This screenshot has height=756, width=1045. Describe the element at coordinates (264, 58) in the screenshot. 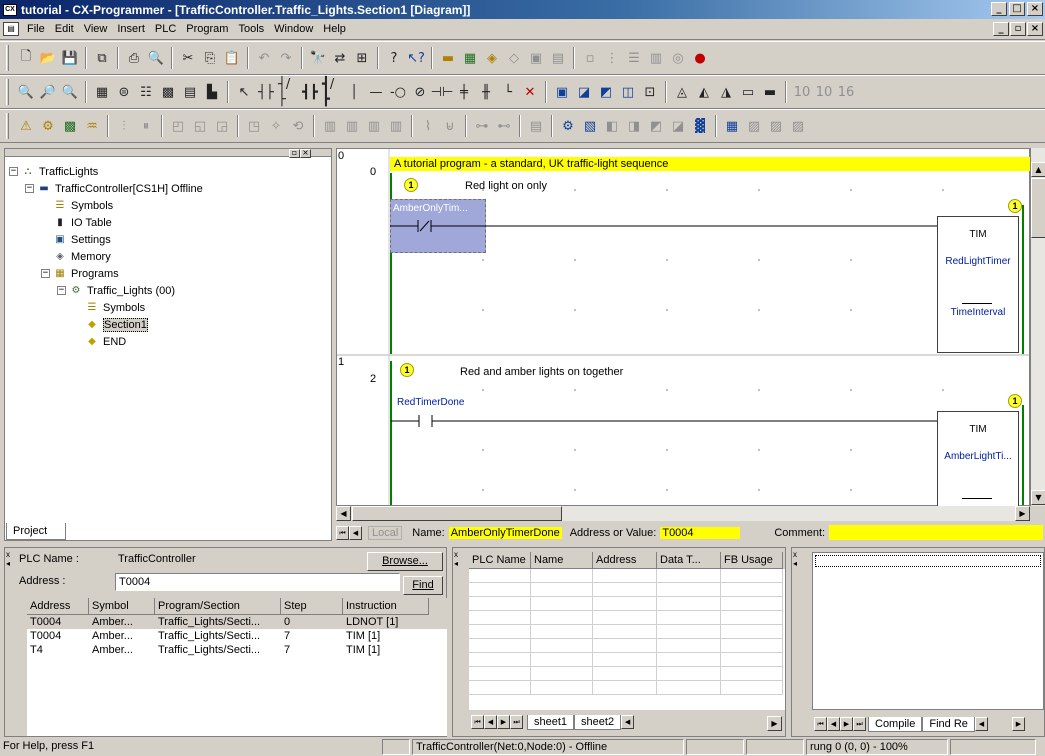

I see `undo-icon: ↶` at that location.